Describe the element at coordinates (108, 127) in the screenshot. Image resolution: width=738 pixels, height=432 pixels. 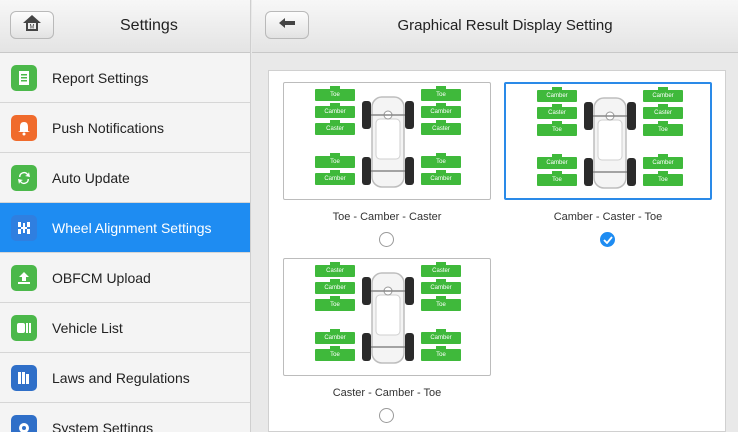
I see `sidebar-item-label: Push Notifications` at that location.